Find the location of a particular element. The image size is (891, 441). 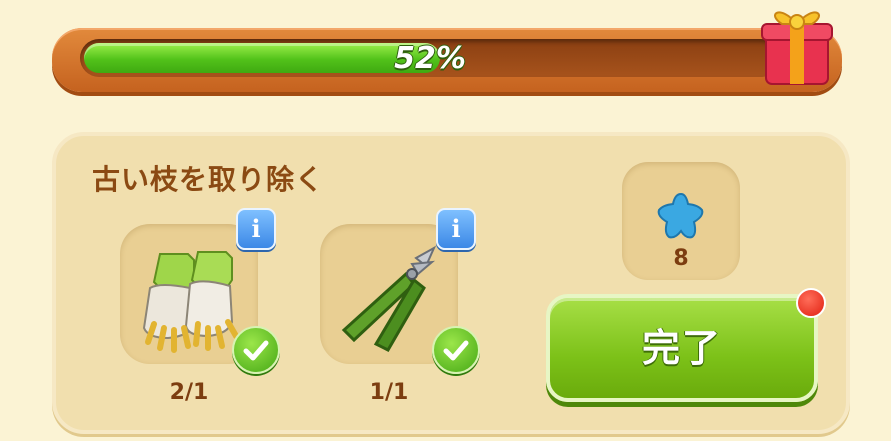

requirement-count: 1/1 is located at coordinates (389, 392).